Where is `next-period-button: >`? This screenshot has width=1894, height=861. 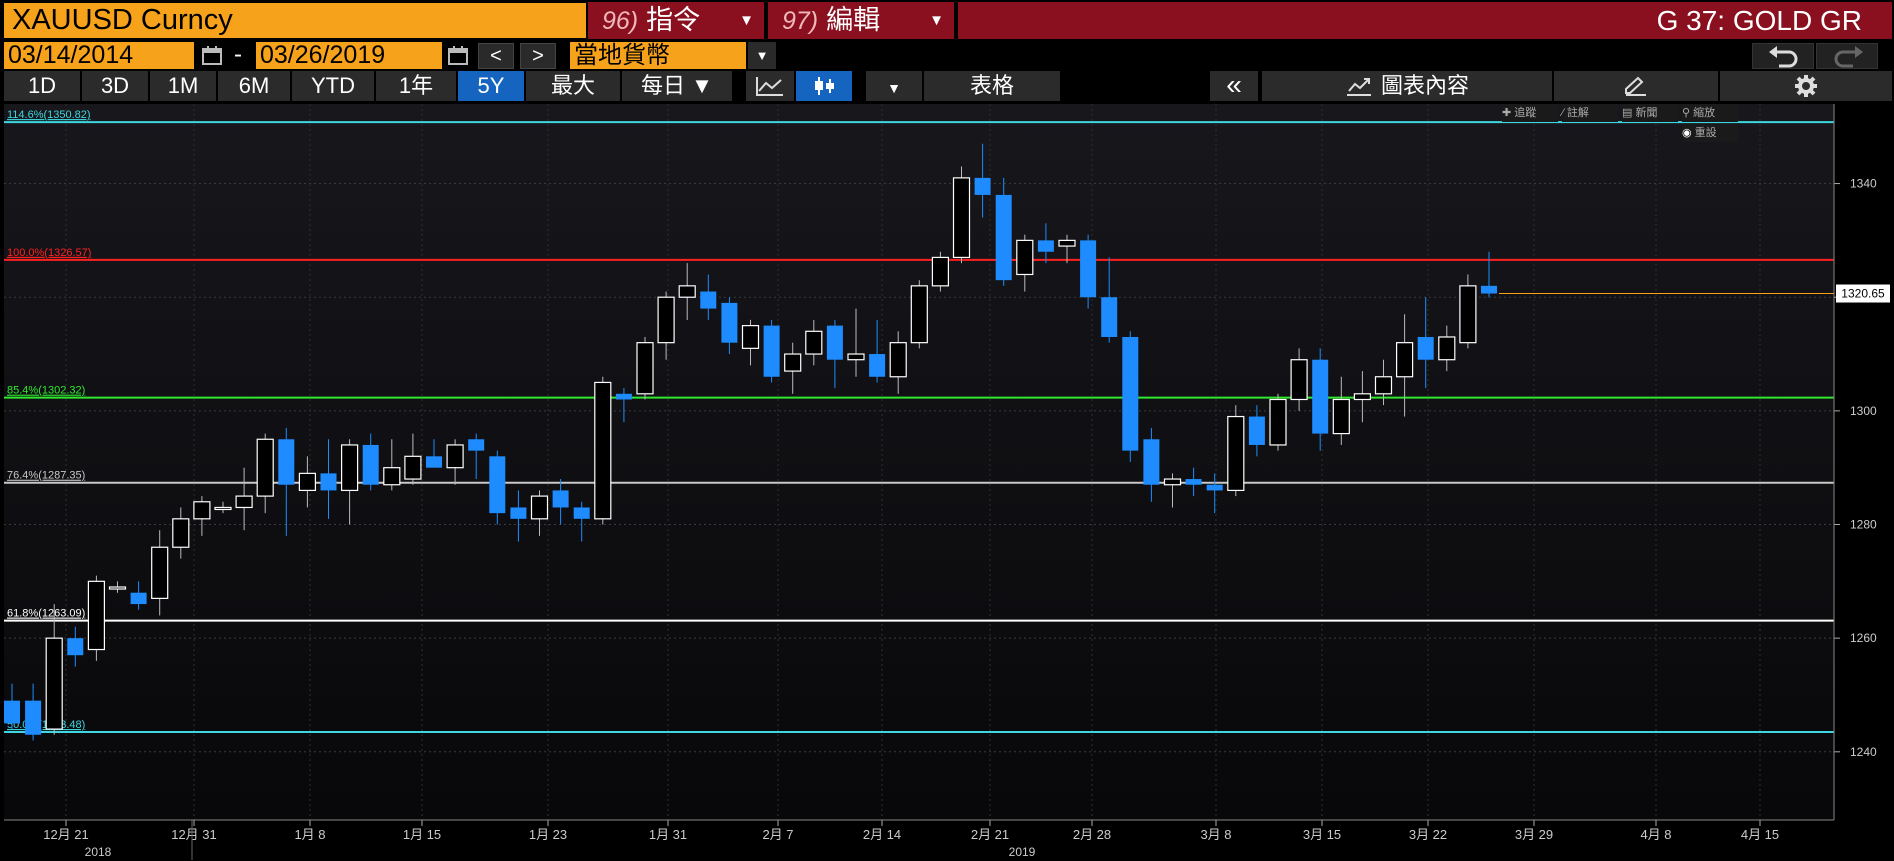 next-period-button: > is located at coordinates (538, 56).